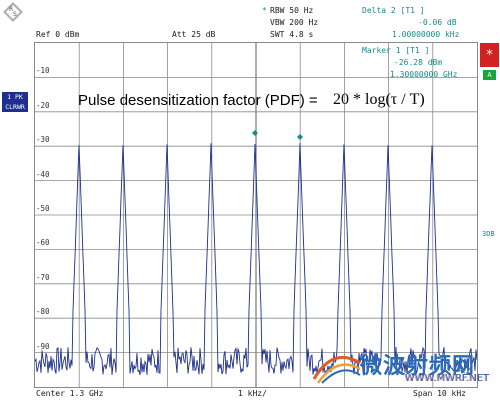  I want to click on y-tick-label: -20, so click(43, 105).